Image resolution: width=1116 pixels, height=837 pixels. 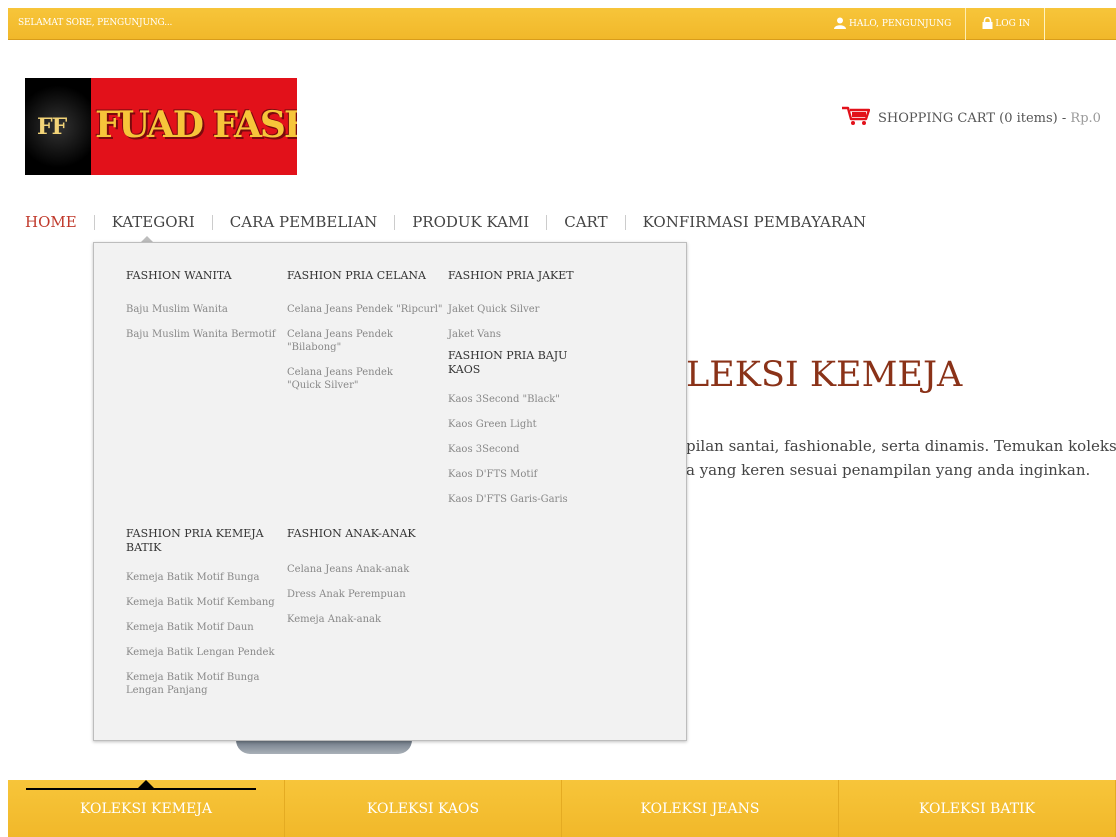 What do you see at coordinates (196, 125) in the screenshot?
I see `logo-name: FUAD FASHION` at bounding box center [196, 125].